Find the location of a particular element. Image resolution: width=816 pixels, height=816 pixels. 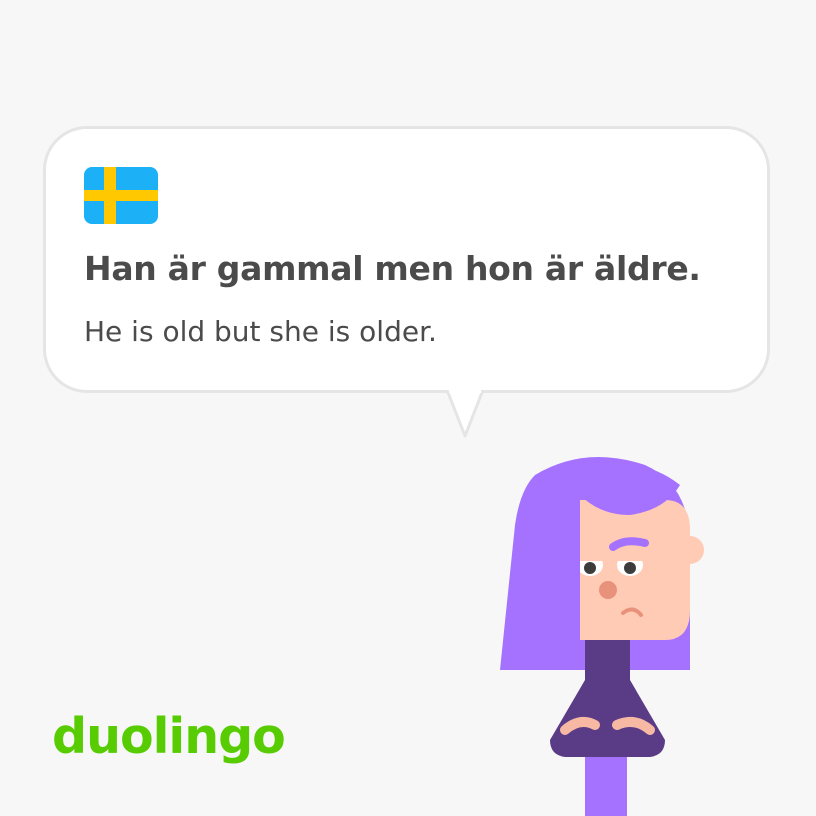

translation-text: He is old but she is older. is located at coordinates (260, 331).